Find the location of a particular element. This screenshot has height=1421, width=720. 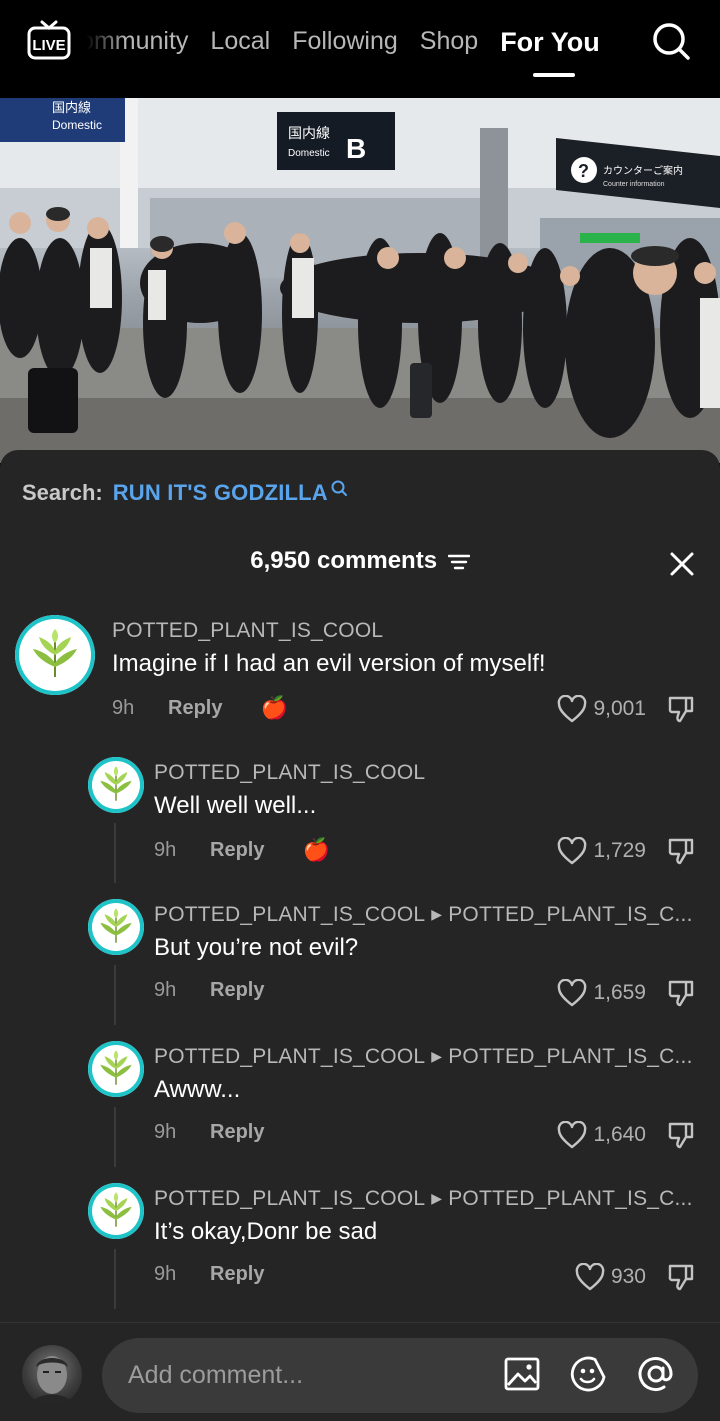

search-prefix: Search: is located at coordinates (62, 492).